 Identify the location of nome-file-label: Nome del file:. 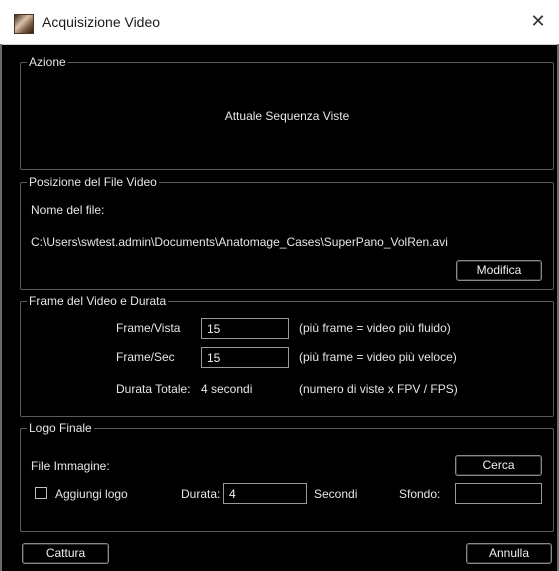
(68, 210).